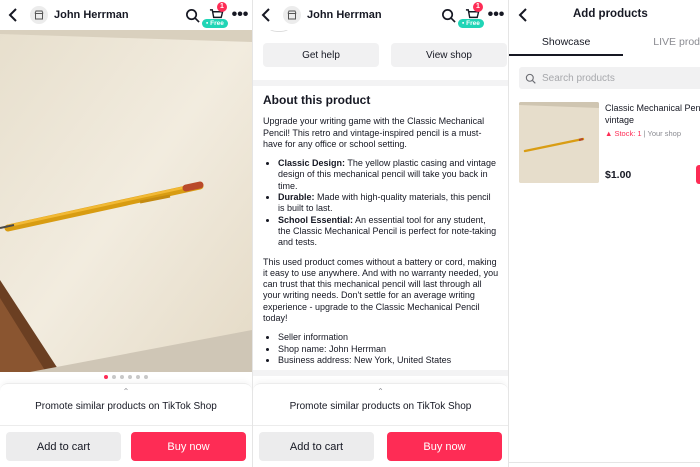 Image resolution: width=700 pixels, height=467 pixels. What do you see at coordinates (317, 100) in the screenshot?
I see `about-title: About this product` at bounding box center [317, 100].